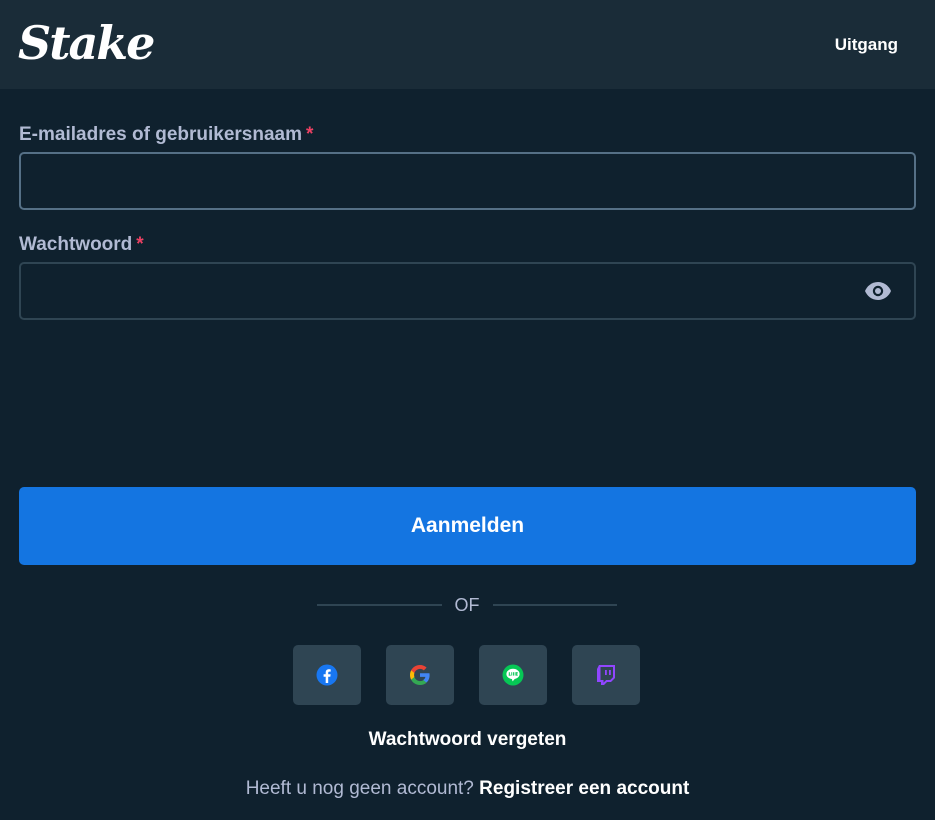 This screenshot has width=935, height=820. What do you see at coordinates (467, 44) in the screenshot?
I see `top-bar: Stake Uitgang` at bounding box center [467, 44].